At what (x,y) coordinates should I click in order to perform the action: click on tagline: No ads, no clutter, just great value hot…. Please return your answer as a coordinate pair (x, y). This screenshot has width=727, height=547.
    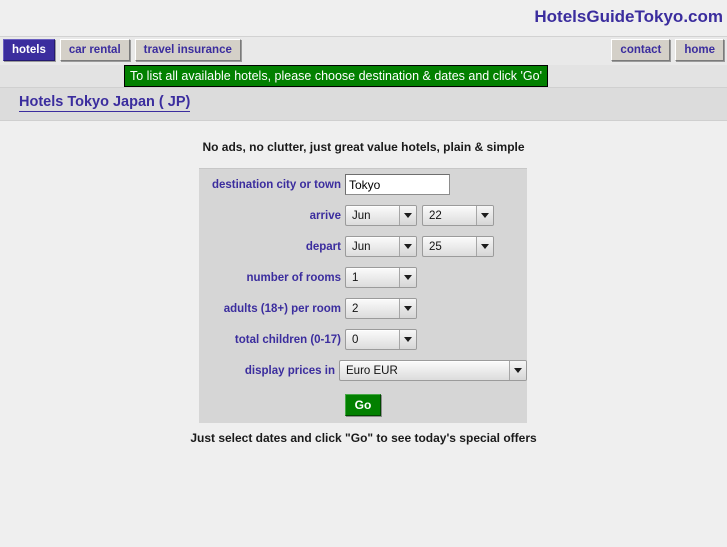
    Looking at the image, I should click on (363, 147).